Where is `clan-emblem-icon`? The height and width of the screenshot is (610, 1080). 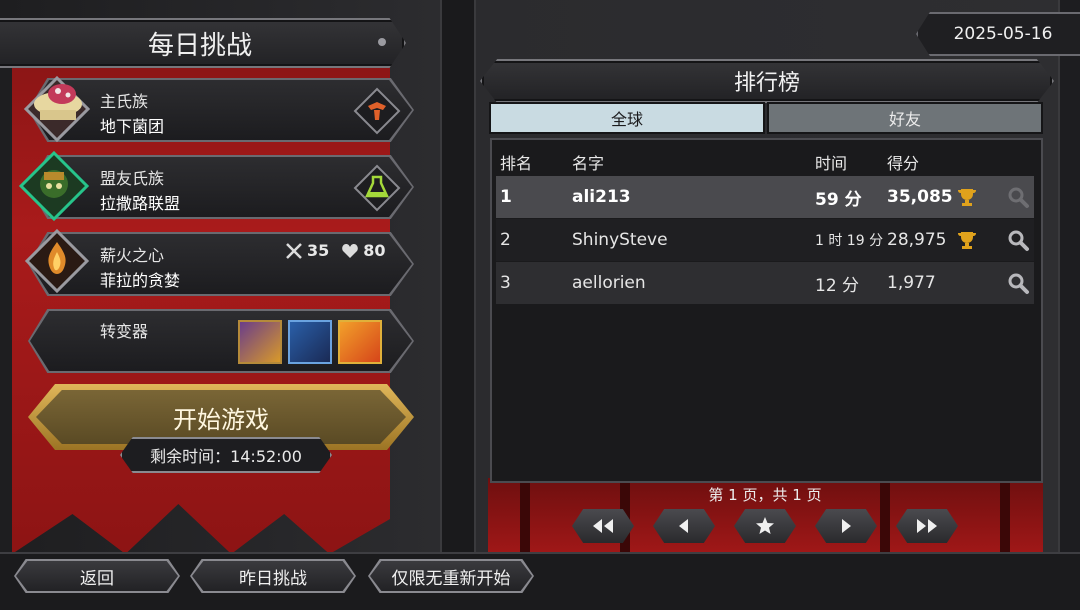
clan-emblem-icon is located at coordinates (377, 111).